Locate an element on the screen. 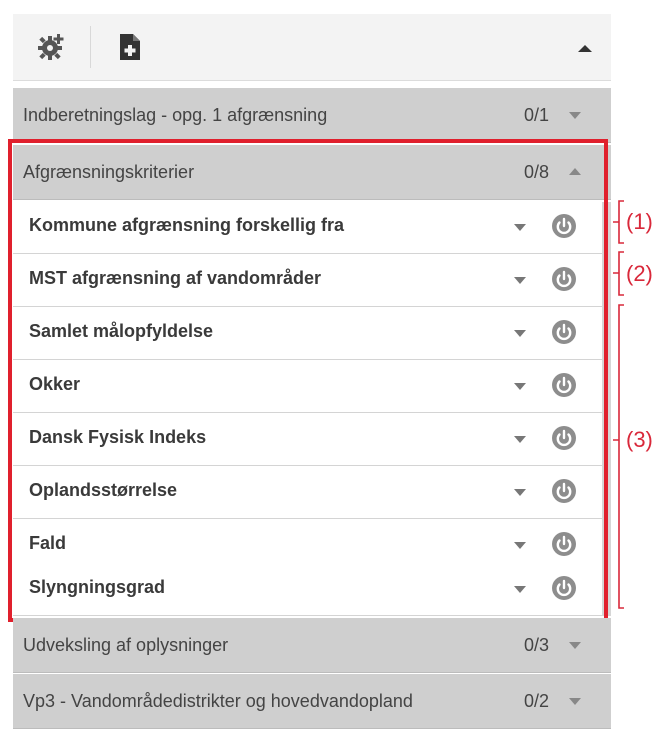 The width and height of the screenshot is (669, 729). annotation-label-1: (1) is located at coordinates (639, 221).